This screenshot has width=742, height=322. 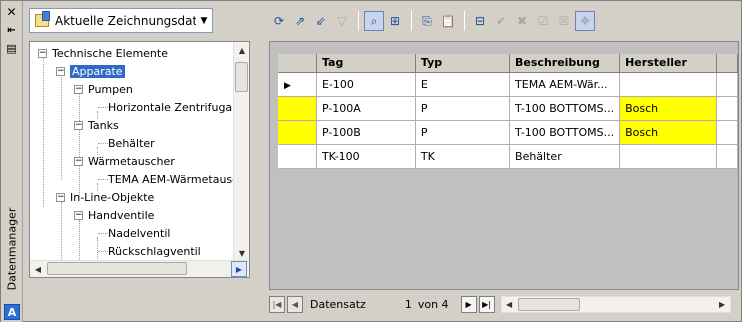 What do you see at coordinates (366, 108) in the screenshot?
I see `cell-tag: P-100A` at bounding box center [366, 108].